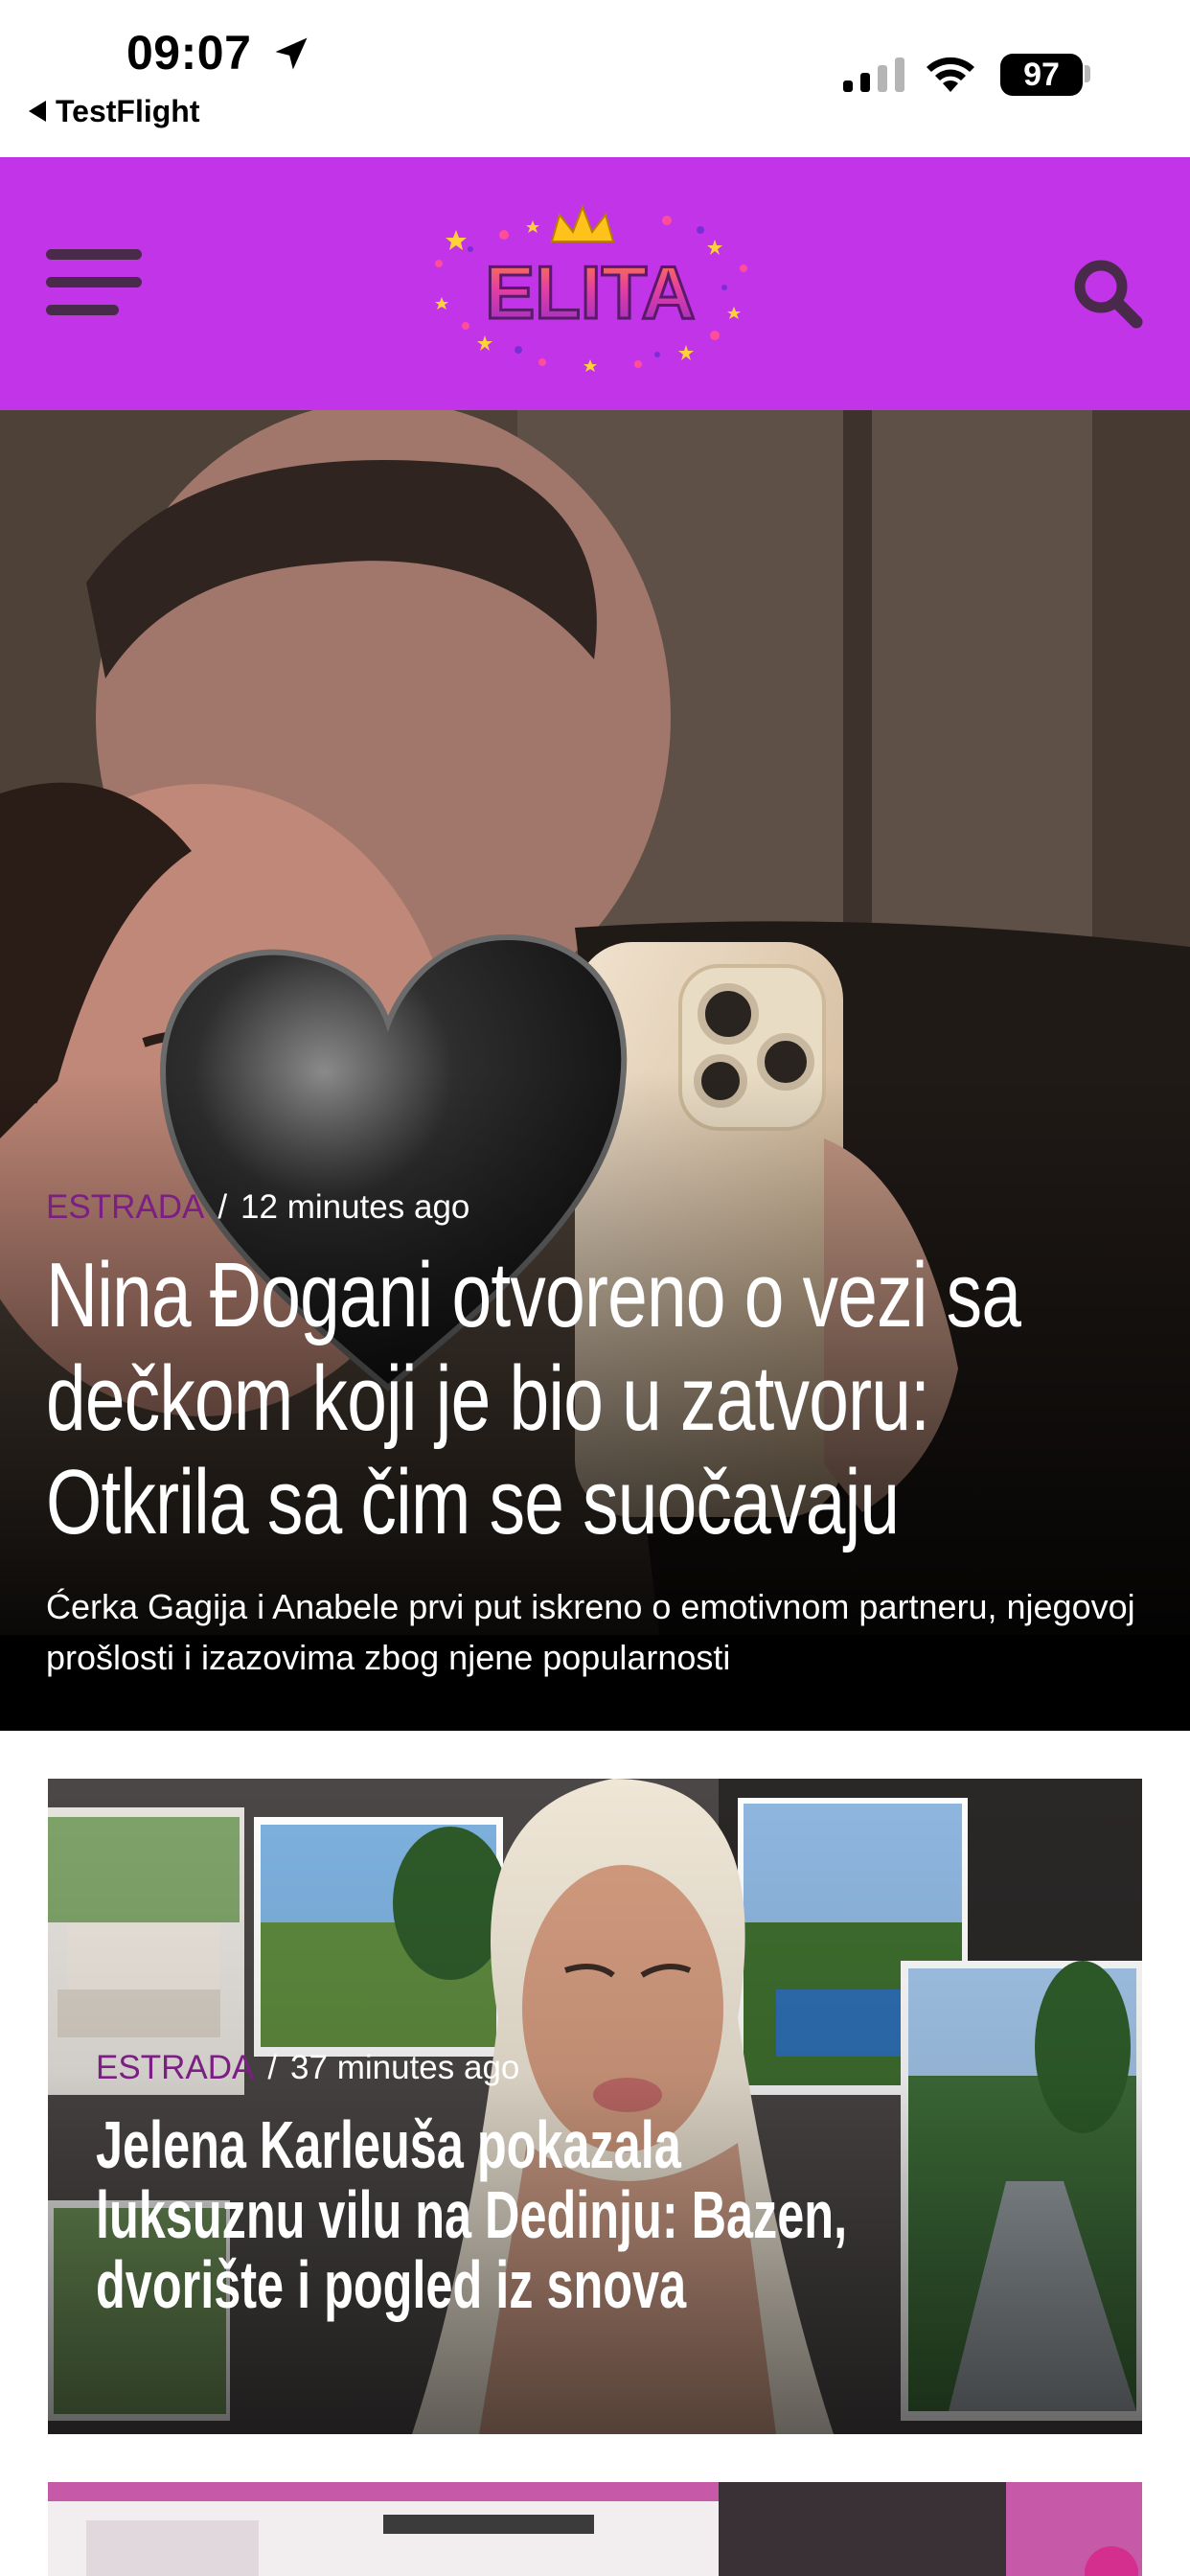 The image size is (1190, 2576). What do you see at coordinates (951, 74) in the screenshot?
I see `wifi-icon` at bounding box center [951, 74].